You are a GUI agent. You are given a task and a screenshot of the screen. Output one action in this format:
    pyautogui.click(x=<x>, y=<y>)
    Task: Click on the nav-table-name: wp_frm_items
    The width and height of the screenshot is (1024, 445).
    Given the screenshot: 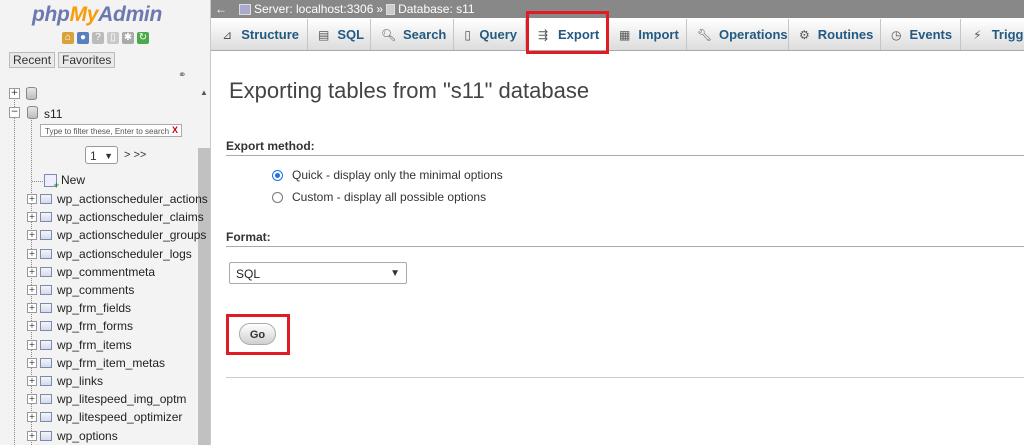 What is the action you would take?
    pyautogui.click(x=94, y=345)
    